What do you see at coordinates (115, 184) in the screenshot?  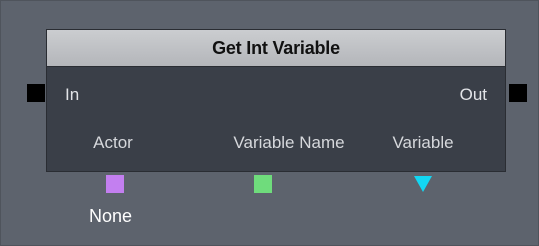 I see `actor-variable-port` at bounding box center [115, 184].